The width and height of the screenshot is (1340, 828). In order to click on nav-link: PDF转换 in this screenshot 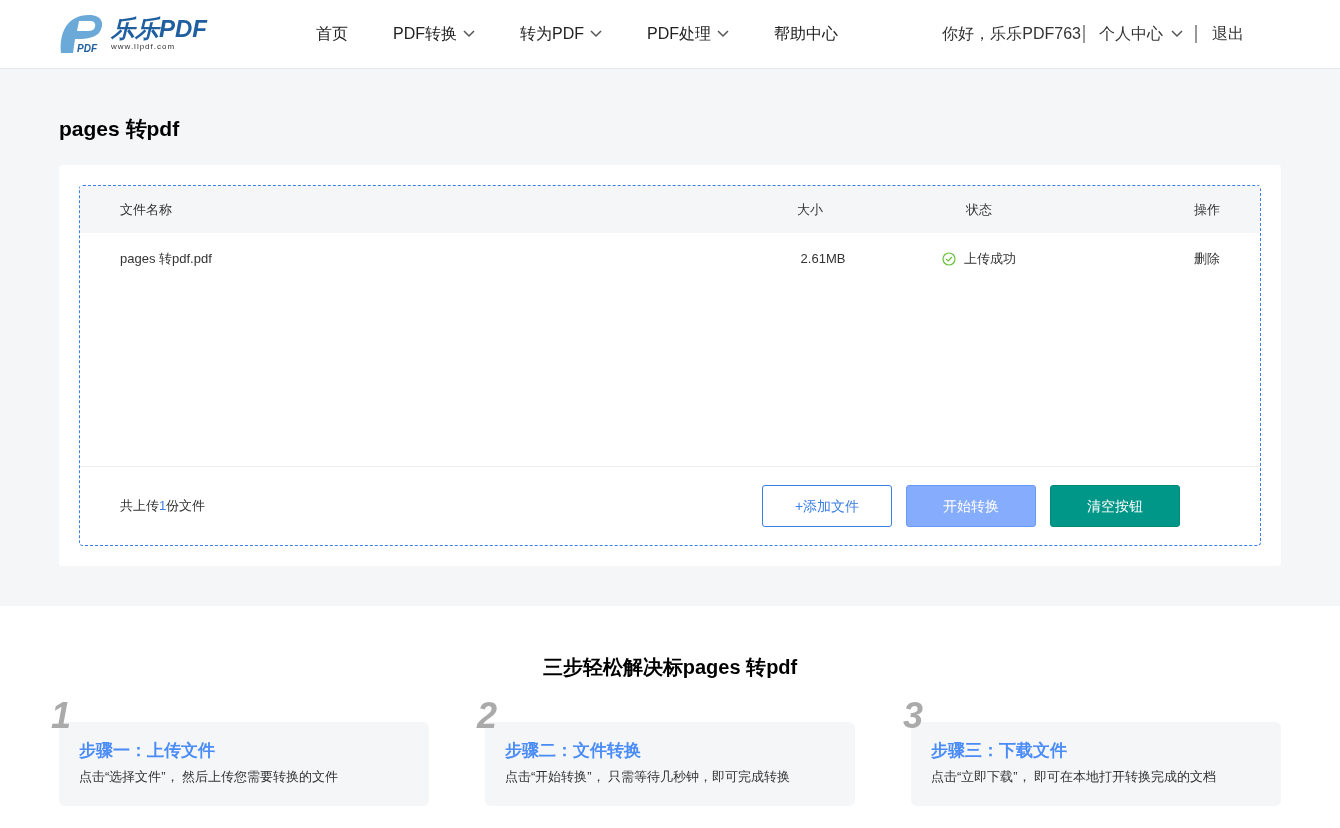, I will do `click(434, 34)`.